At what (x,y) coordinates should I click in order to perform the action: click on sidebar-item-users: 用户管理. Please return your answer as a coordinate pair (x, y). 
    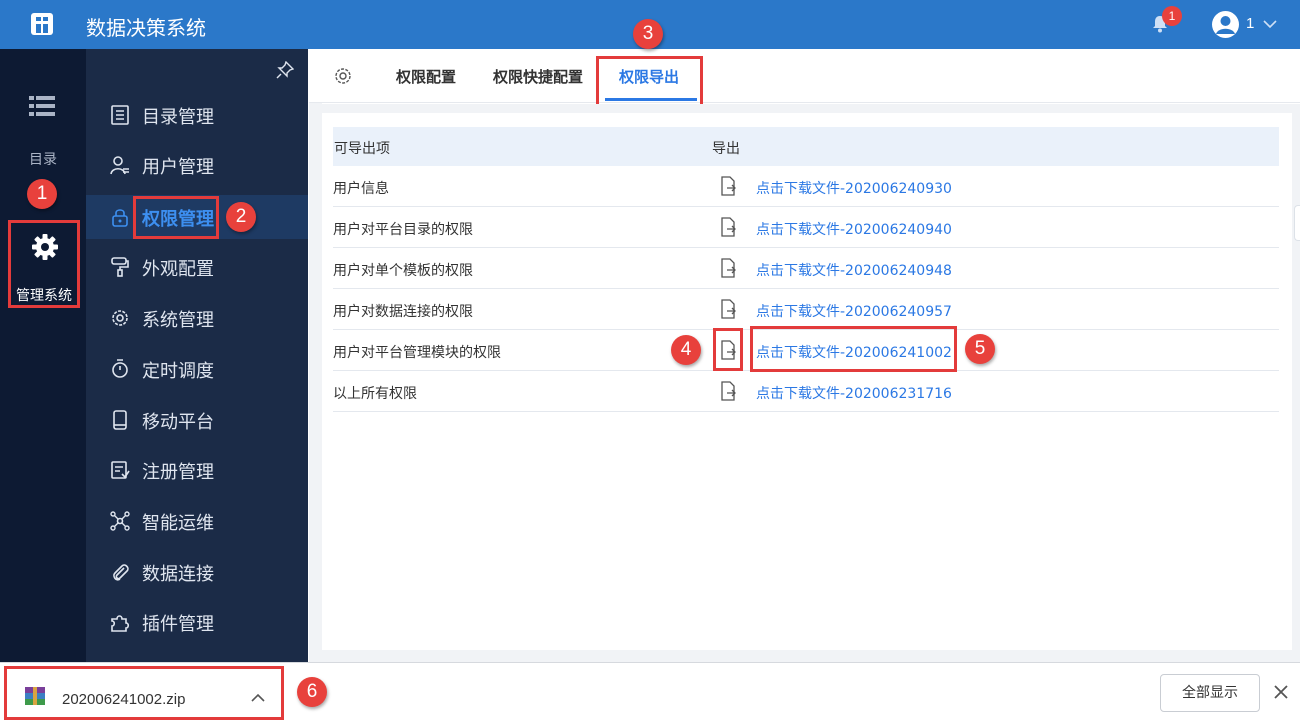
    Looking at the image, I should click on (197, 165).